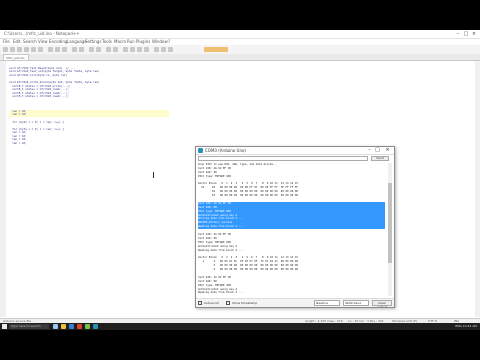 The image size is (480, 360). I want to click on replace-icon, so click(98, 49).